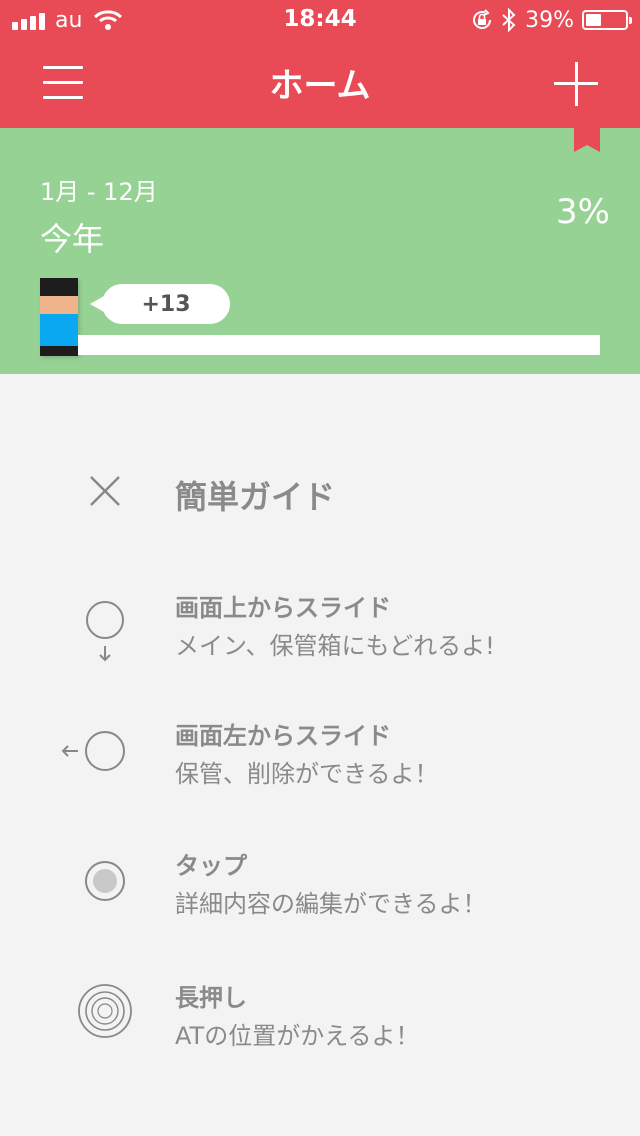 This screenshot has height=1136, width=640. Describe the element at coordinates (607, 20) in the screenshot. I see `battery-icon` at that location.